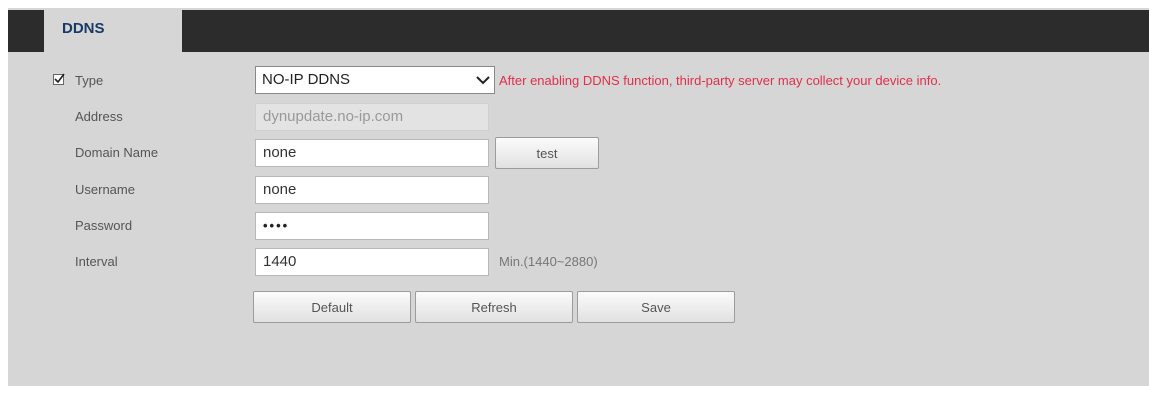 This screenshot has height=394, width=1149. Describe the element at coordinates (89, 80) in the screenshot. I see `type-label: Type` at that location.